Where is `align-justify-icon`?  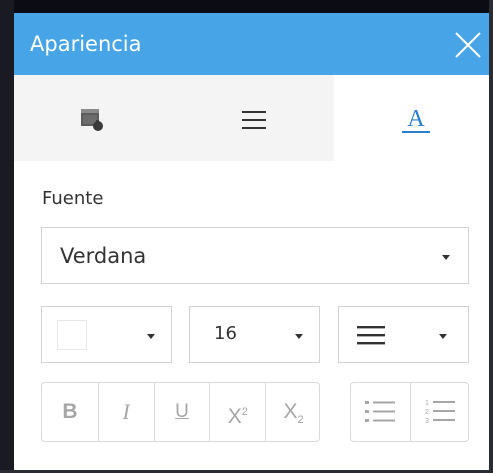
align-justify-icon is located at coordinates (371, 335).